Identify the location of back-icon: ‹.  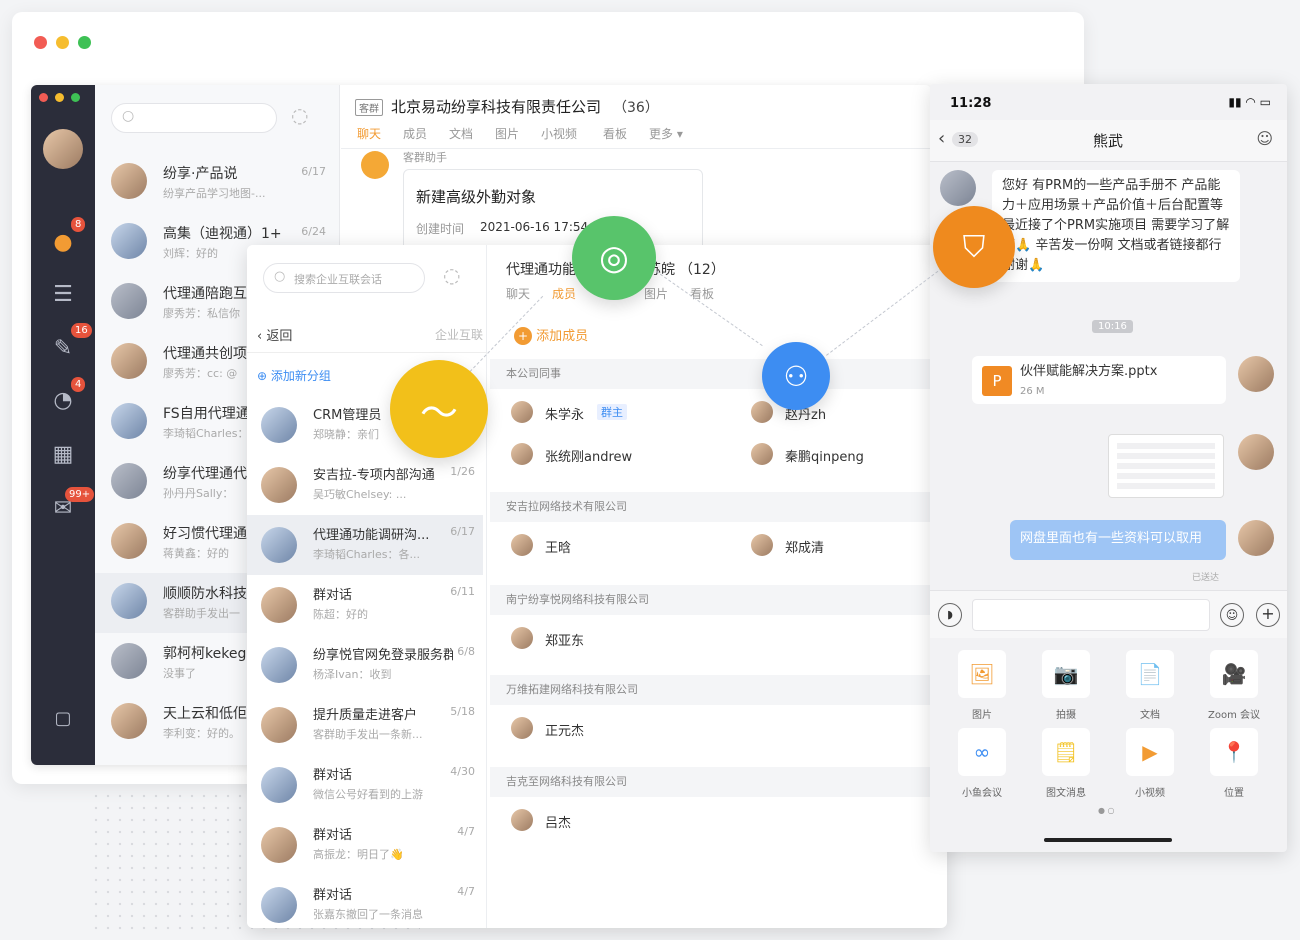
(941, 138).